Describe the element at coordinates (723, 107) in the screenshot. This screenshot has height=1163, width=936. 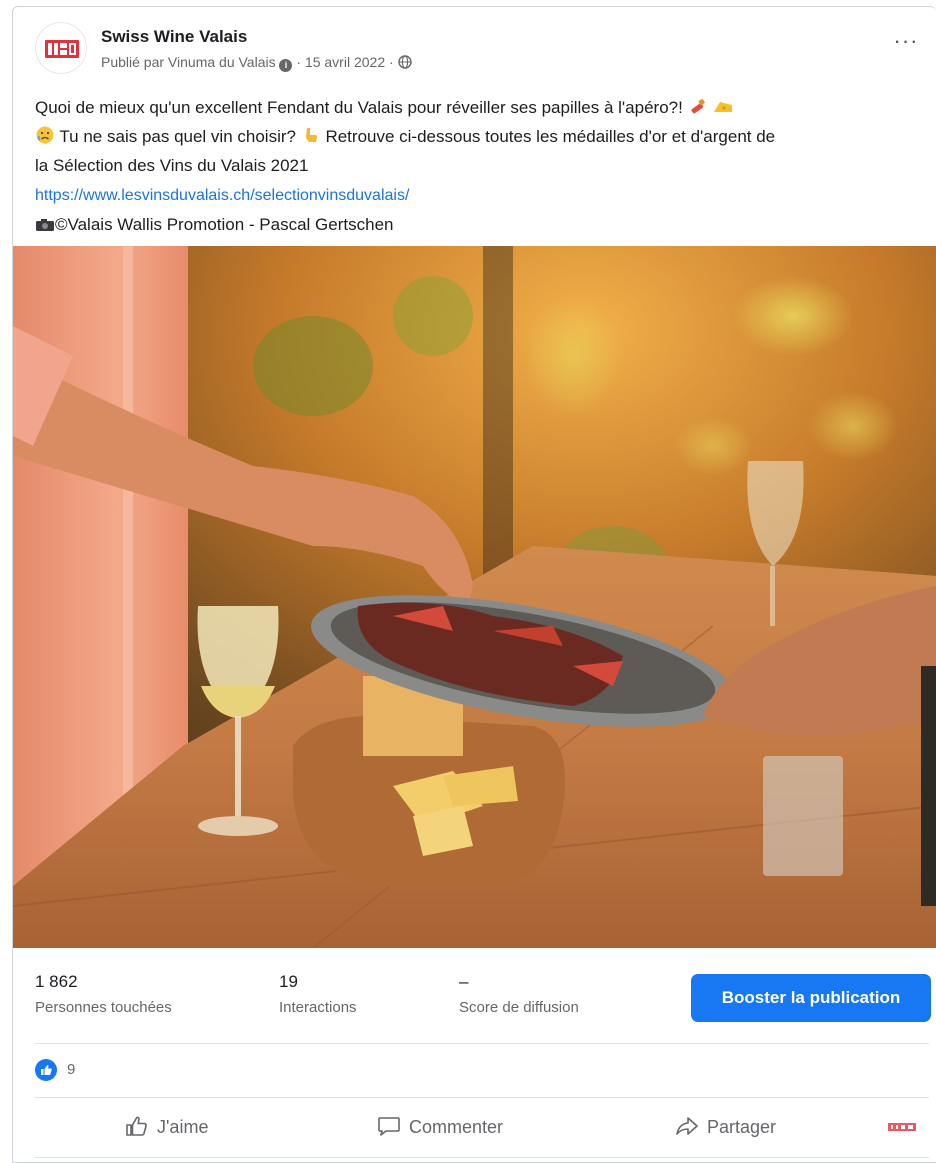
I see `cheese-emoji-icon` at that location.